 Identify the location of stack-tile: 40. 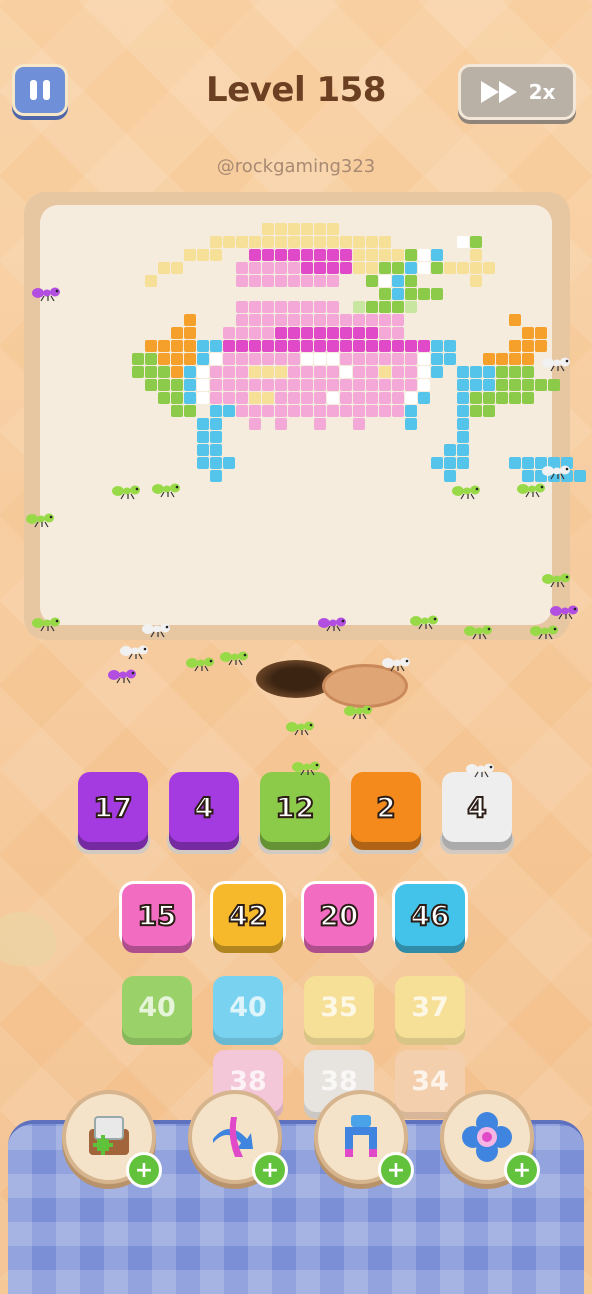
(248, 1007).